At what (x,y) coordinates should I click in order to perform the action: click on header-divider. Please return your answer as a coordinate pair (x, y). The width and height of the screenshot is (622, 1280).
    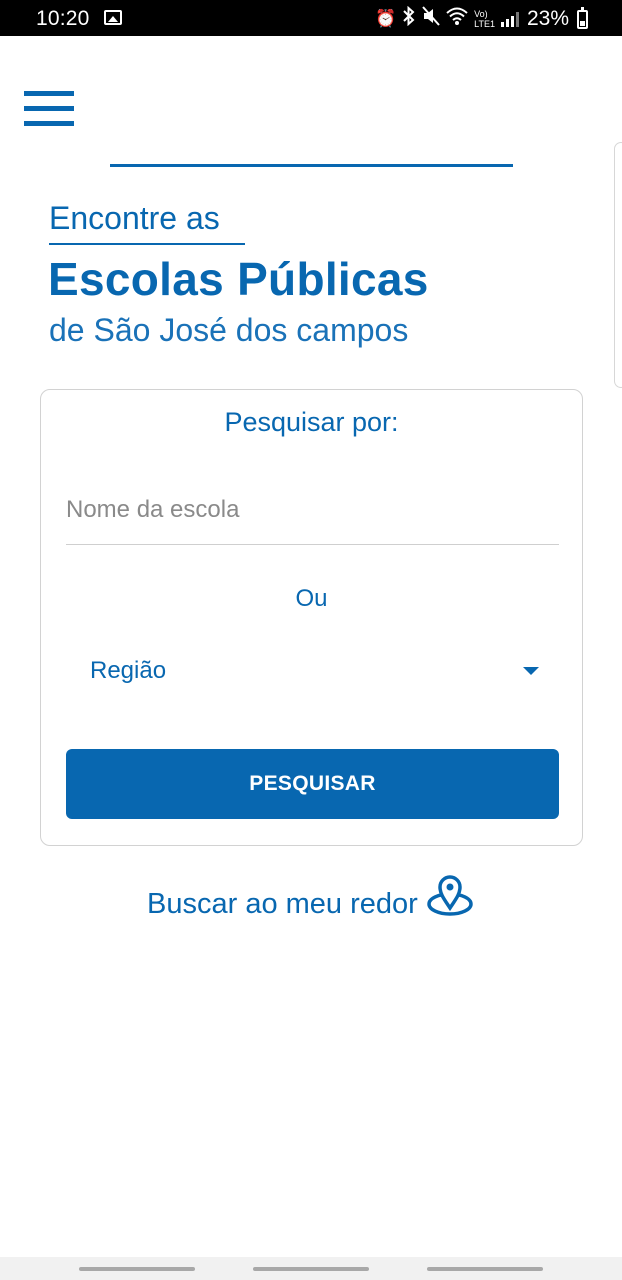
    Looking at the image, I should click on (311, 165).